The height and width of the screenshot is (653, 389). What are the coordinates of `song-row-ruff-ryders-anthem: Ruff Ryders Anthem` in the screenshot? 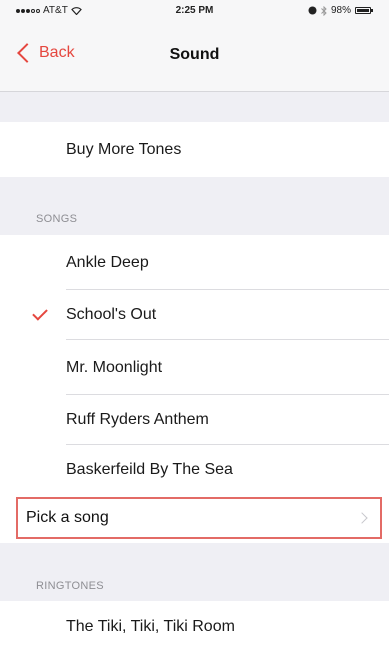 It's located at (194, 420).